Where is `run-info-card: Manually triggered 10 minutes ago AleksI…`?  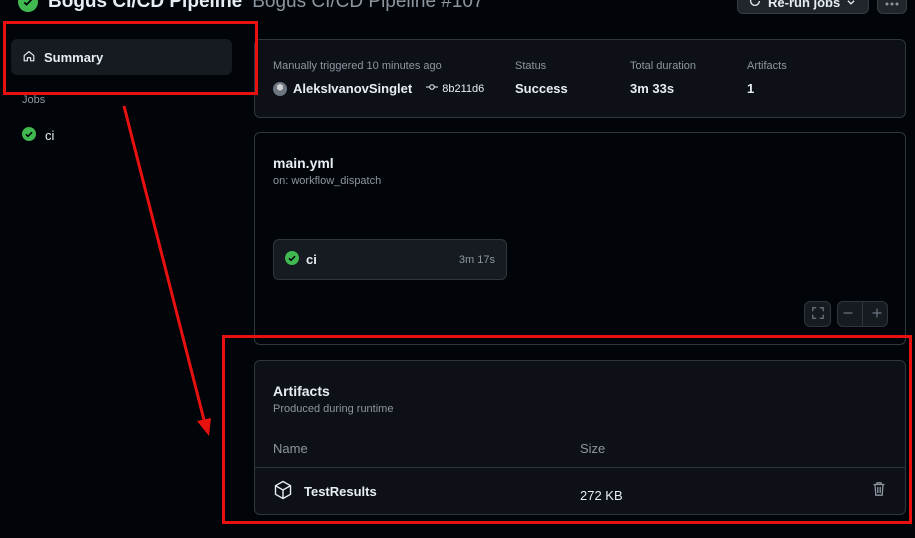 run-info-card: Manually triggered 10 minutes ago AleksI… is located at coordinates (580, 78).